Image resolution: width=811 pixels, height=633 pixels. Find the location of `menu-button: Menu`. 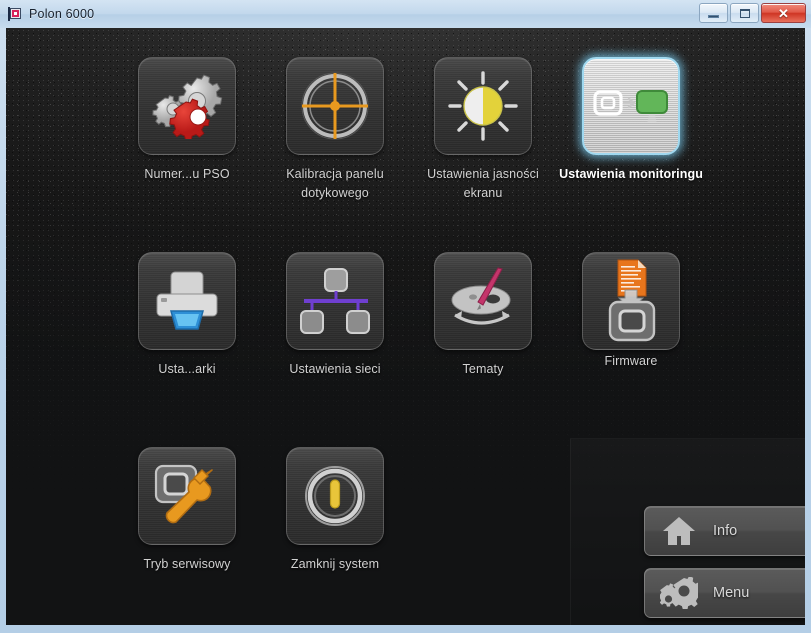

menu-button: Menu is located at coordinates (724, 593).